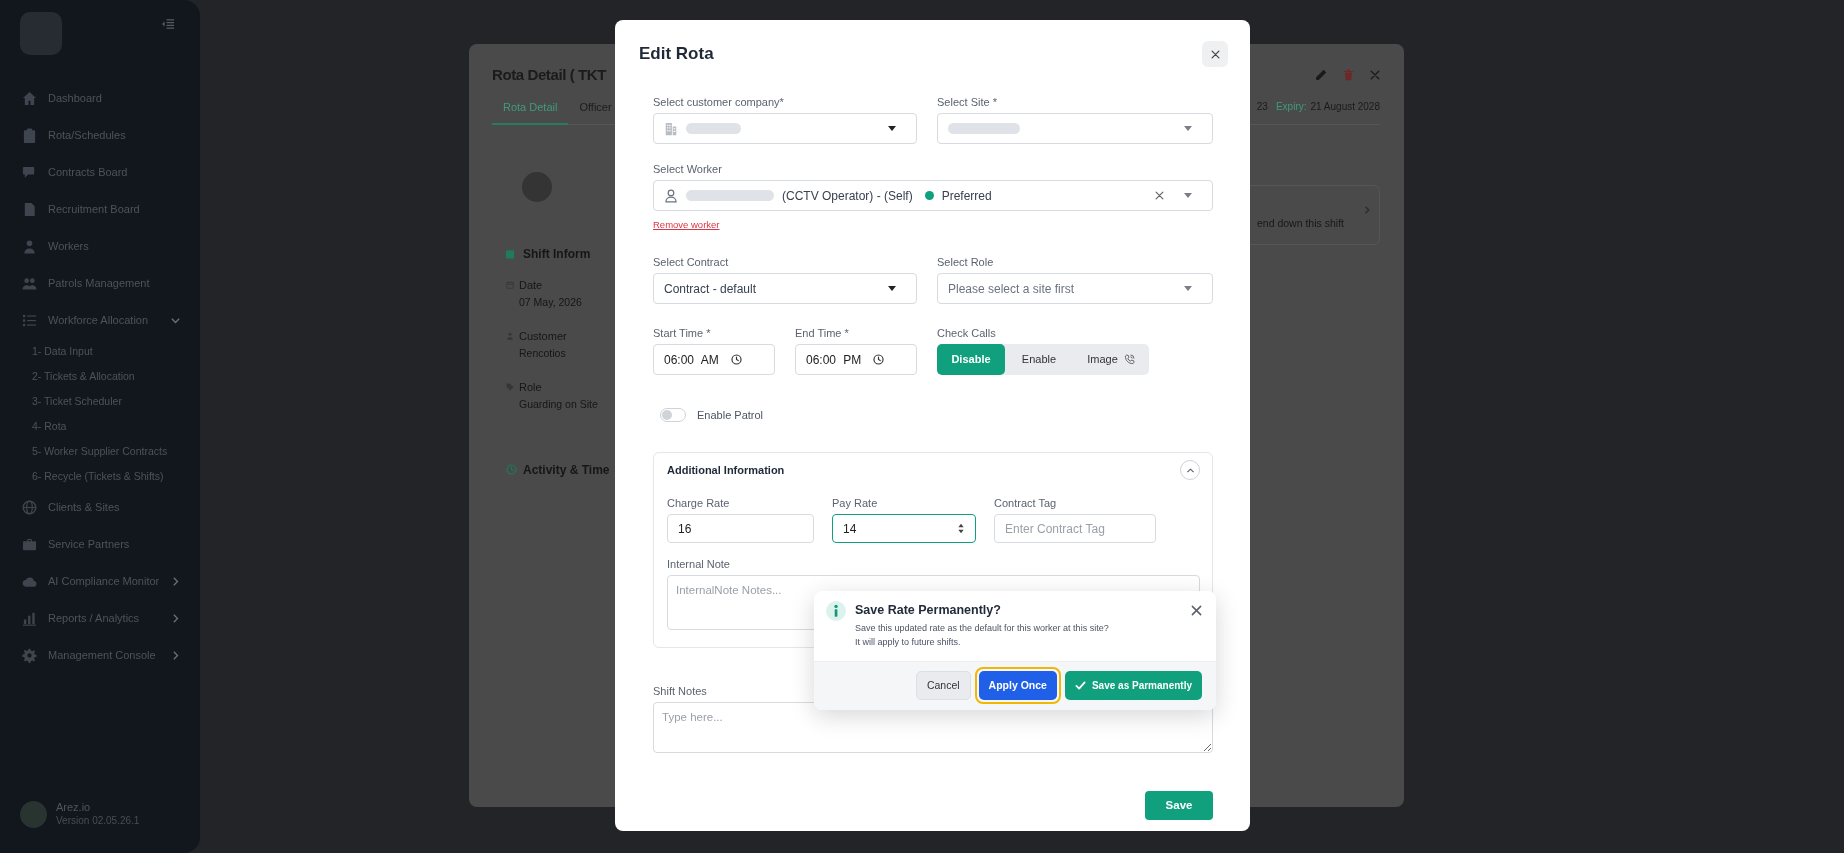  What do you see at coordinates (680, 691) in the screenshot?
I see `field-label: Shift Notes` at bounding box center [680, 691].